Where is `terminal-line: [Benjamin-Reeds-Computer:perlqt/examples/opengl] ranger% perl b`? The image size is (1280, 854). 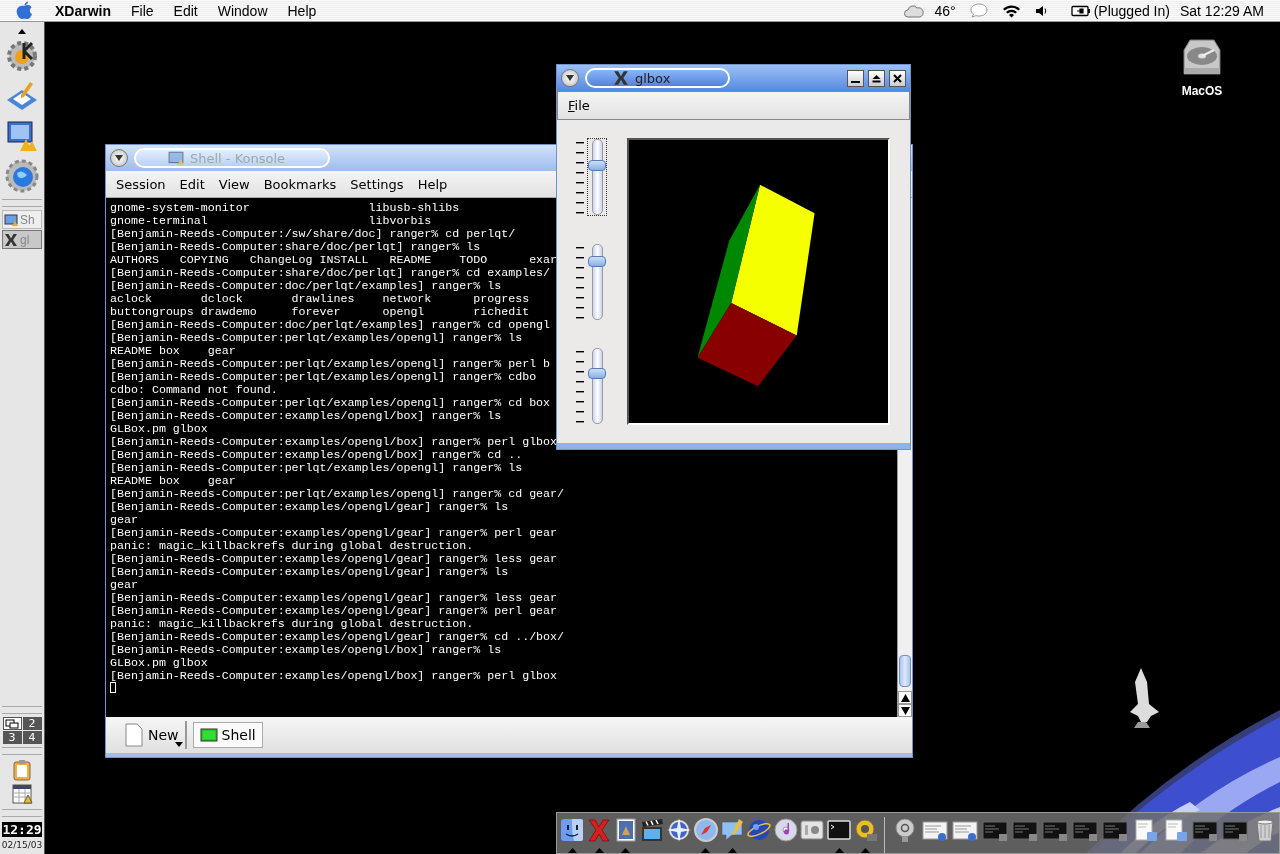
terminal-line: [Benjamin-Reeds-Computer:perlqt/examples/opengl] ranger% perl b is located at coordinates (330, 363).